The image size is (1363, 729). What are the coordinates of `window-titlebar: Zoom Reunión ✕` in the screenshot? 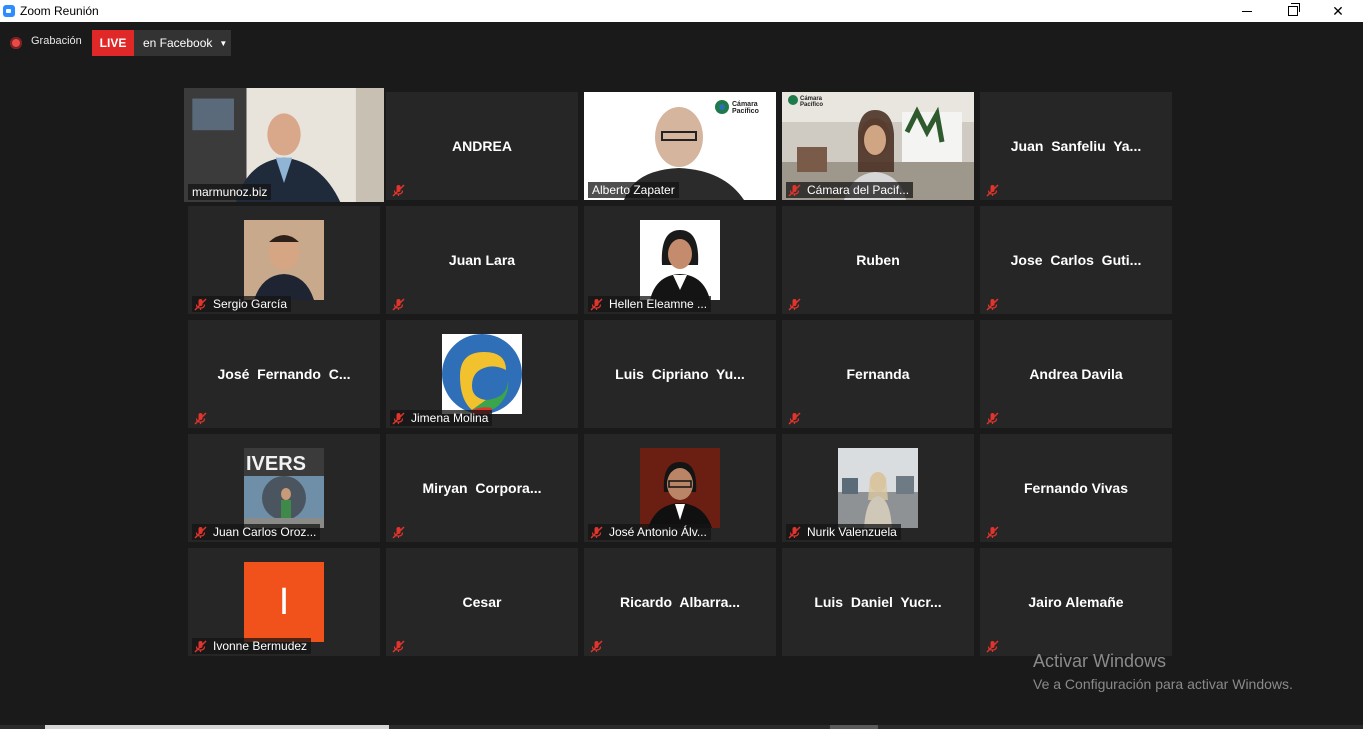 It's located at (681, 11).